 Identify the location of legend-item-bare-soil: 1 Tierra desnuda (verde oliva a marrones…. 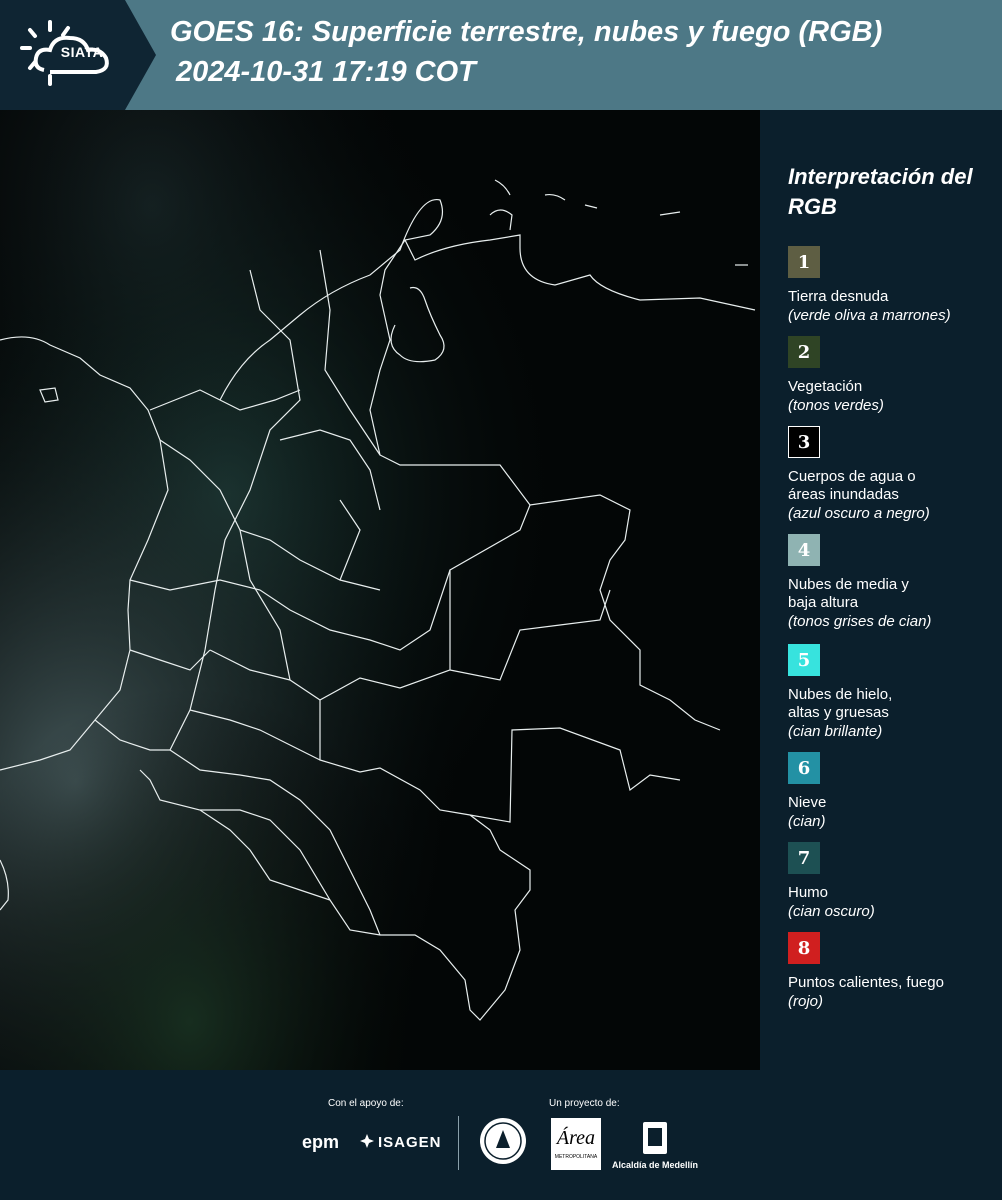
(893, 285).